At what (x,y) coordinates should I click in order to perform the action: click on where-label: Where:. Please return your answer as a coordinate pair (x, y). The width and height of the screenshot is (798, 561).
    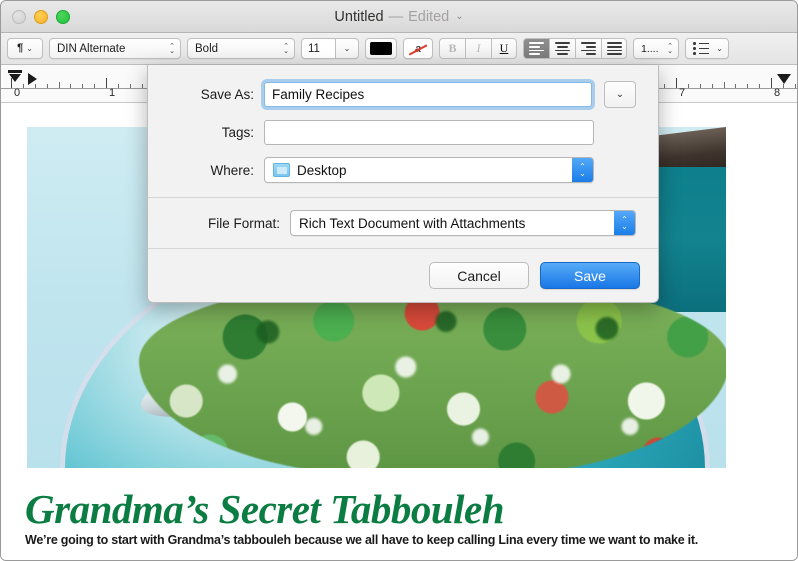
    Looking at the image, I should click on (232, 170).